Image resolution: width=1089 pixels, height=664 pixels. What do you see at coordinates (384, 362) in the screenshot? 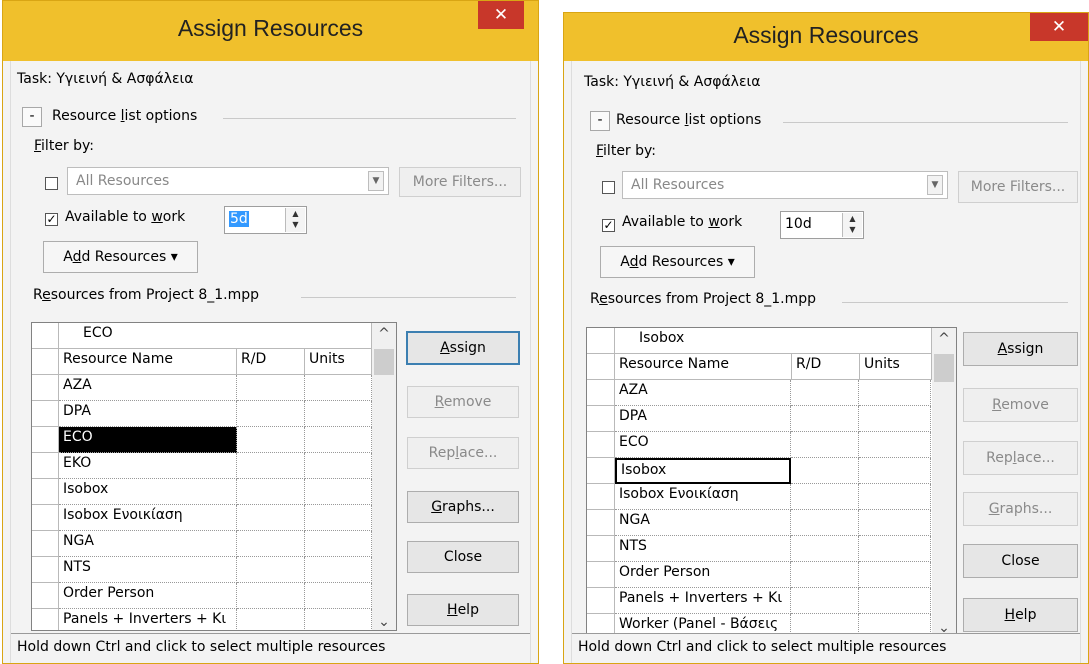
I see `scrollbar-thumb` at bounding box center [384, 362].